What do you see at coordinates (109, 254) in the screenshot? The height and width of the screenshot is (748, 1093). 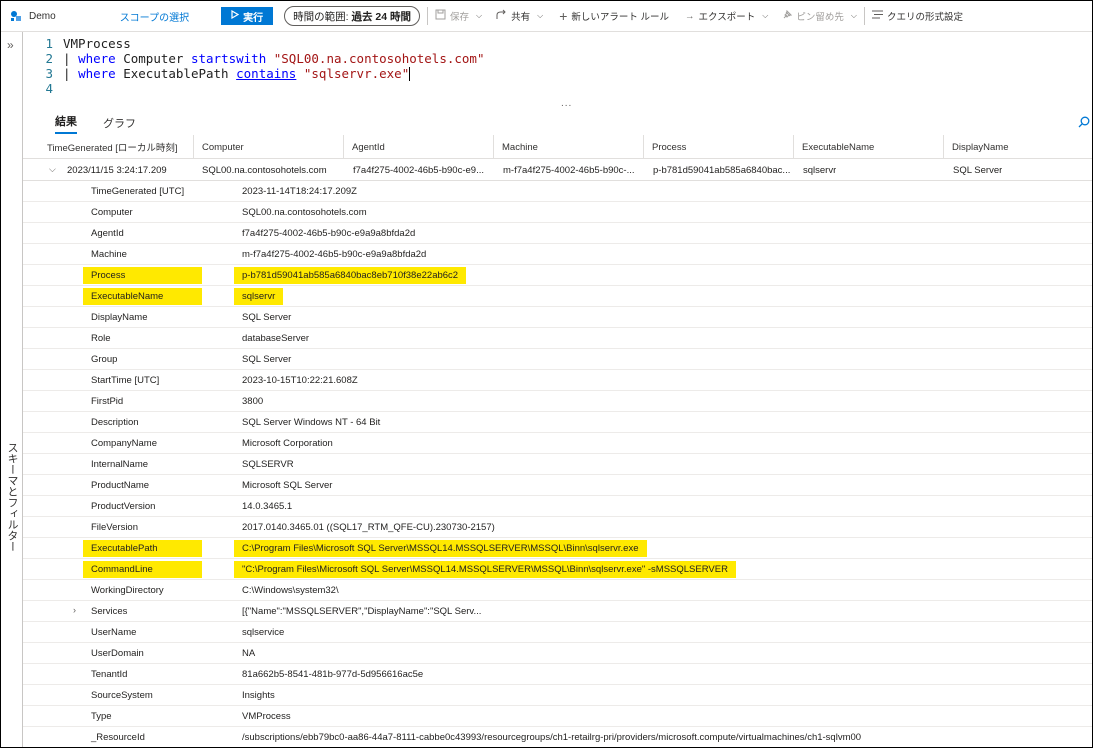 I see `detail-key: Machine` at bounding box center [109, 254].